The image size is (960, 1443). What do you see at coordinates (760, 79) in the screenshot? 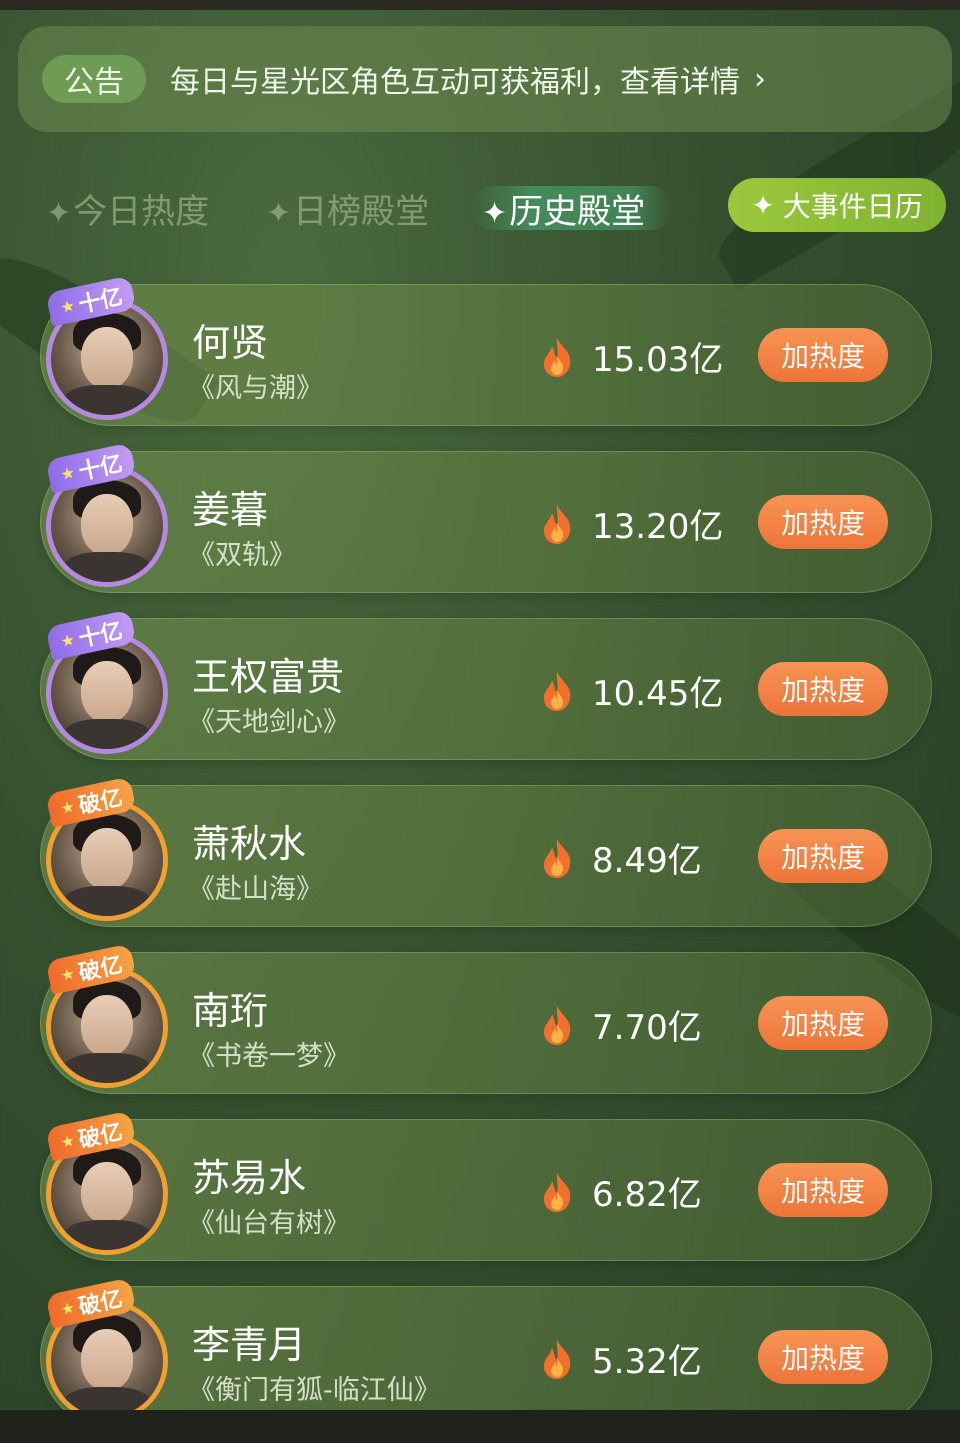
I see `chevron-right-icon: ›` at bounding box center [760, 79].